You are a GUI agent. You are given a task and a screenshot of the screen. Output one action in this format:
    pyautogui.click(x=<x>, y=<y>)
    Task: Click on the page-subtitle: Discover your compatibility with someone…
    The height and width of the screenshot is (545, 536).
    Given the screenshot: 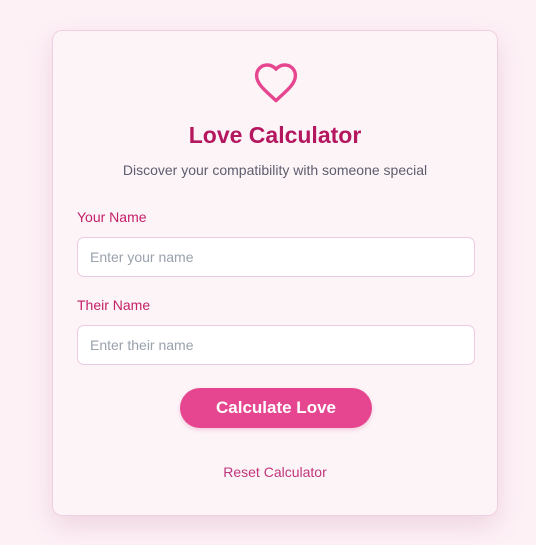 What is the action you would take?
    pyautogui.click(x=275, y=170)
    